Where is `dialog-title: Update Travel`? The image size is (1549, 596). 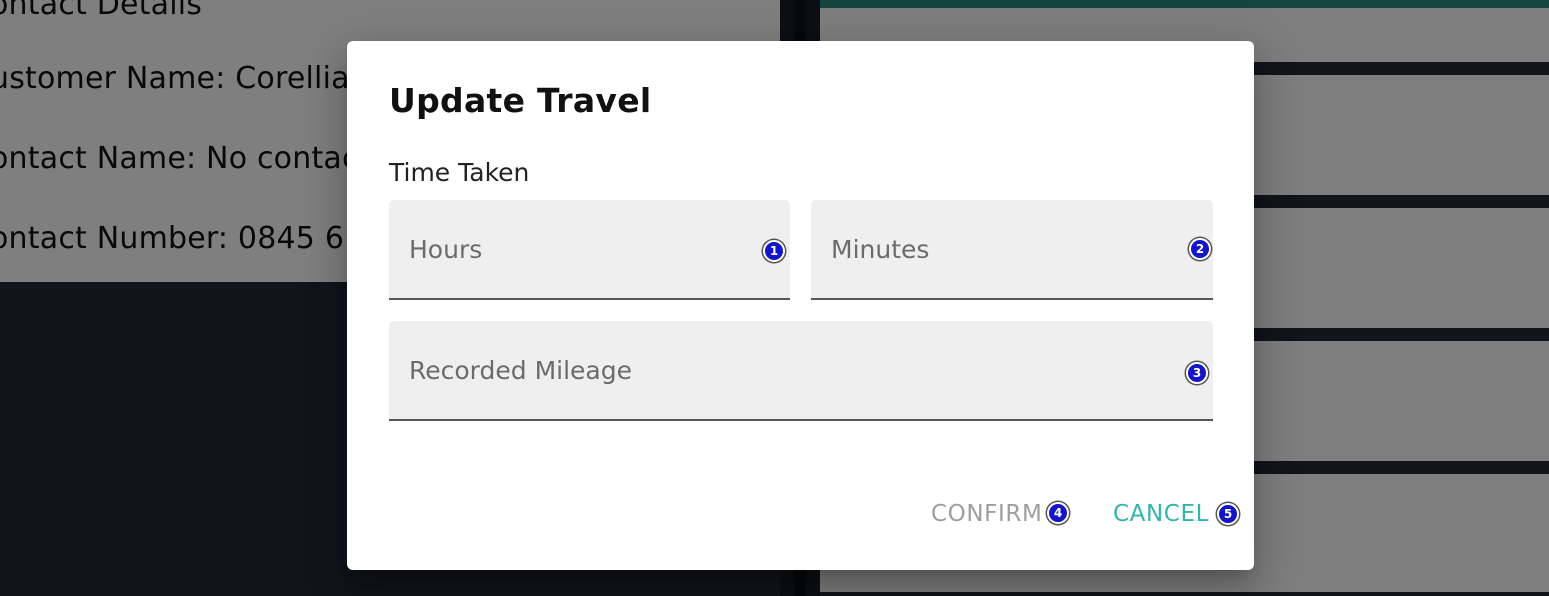 dialog-title: Update Travel is located at coordinates (520, 100).